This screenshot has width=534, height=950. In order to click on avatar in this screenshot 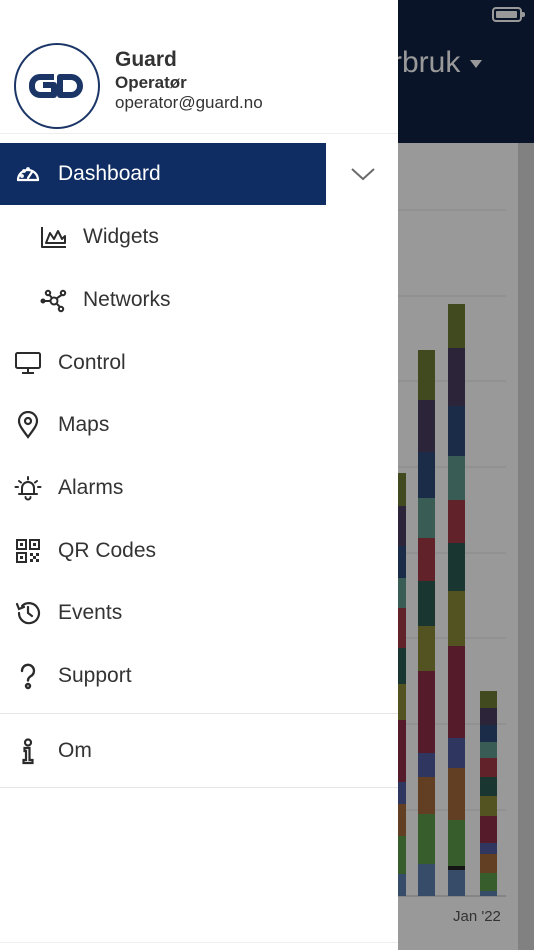, I will do `click(57, 86)`.